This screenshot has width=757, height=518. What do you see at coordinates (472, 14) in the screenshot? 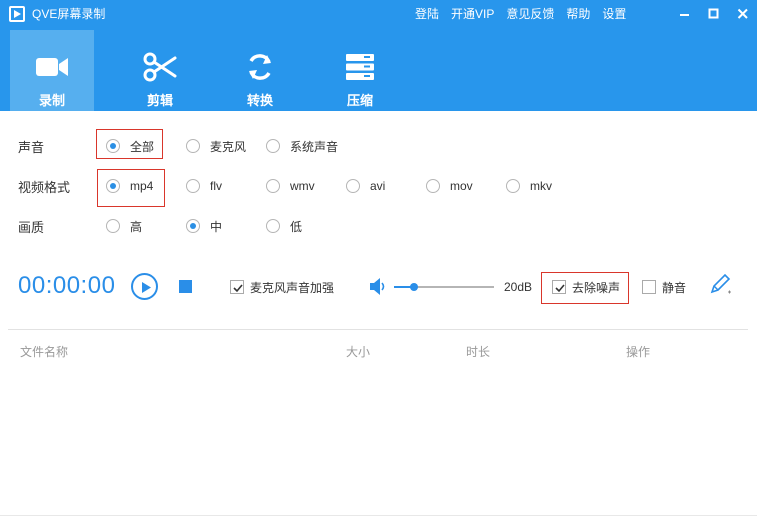
I see `vip-link: 开通VIP` at bounding box center [472, 14].